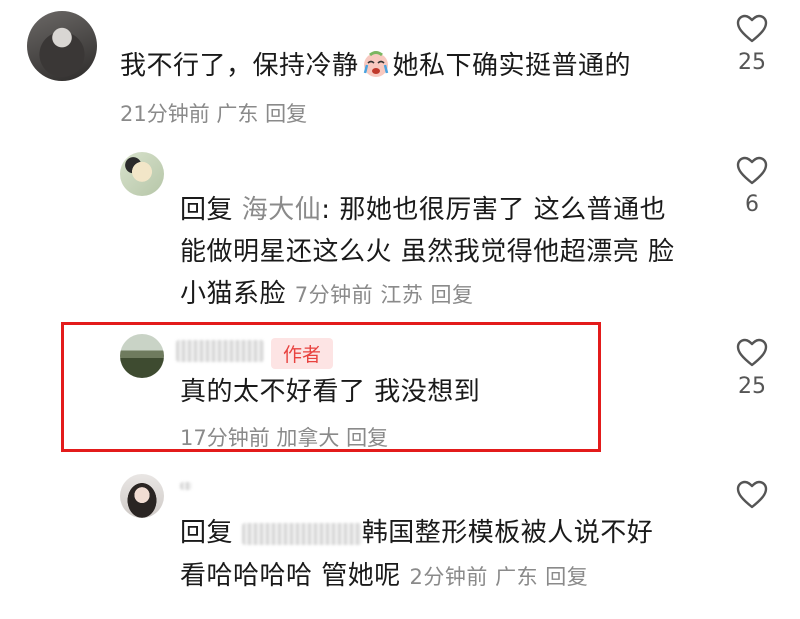 The width and height of the screenshot is (800, 619). I want to click on comment-text: 我不行了，保持冷静 她私下确实挺普通的, so click(375, 66).